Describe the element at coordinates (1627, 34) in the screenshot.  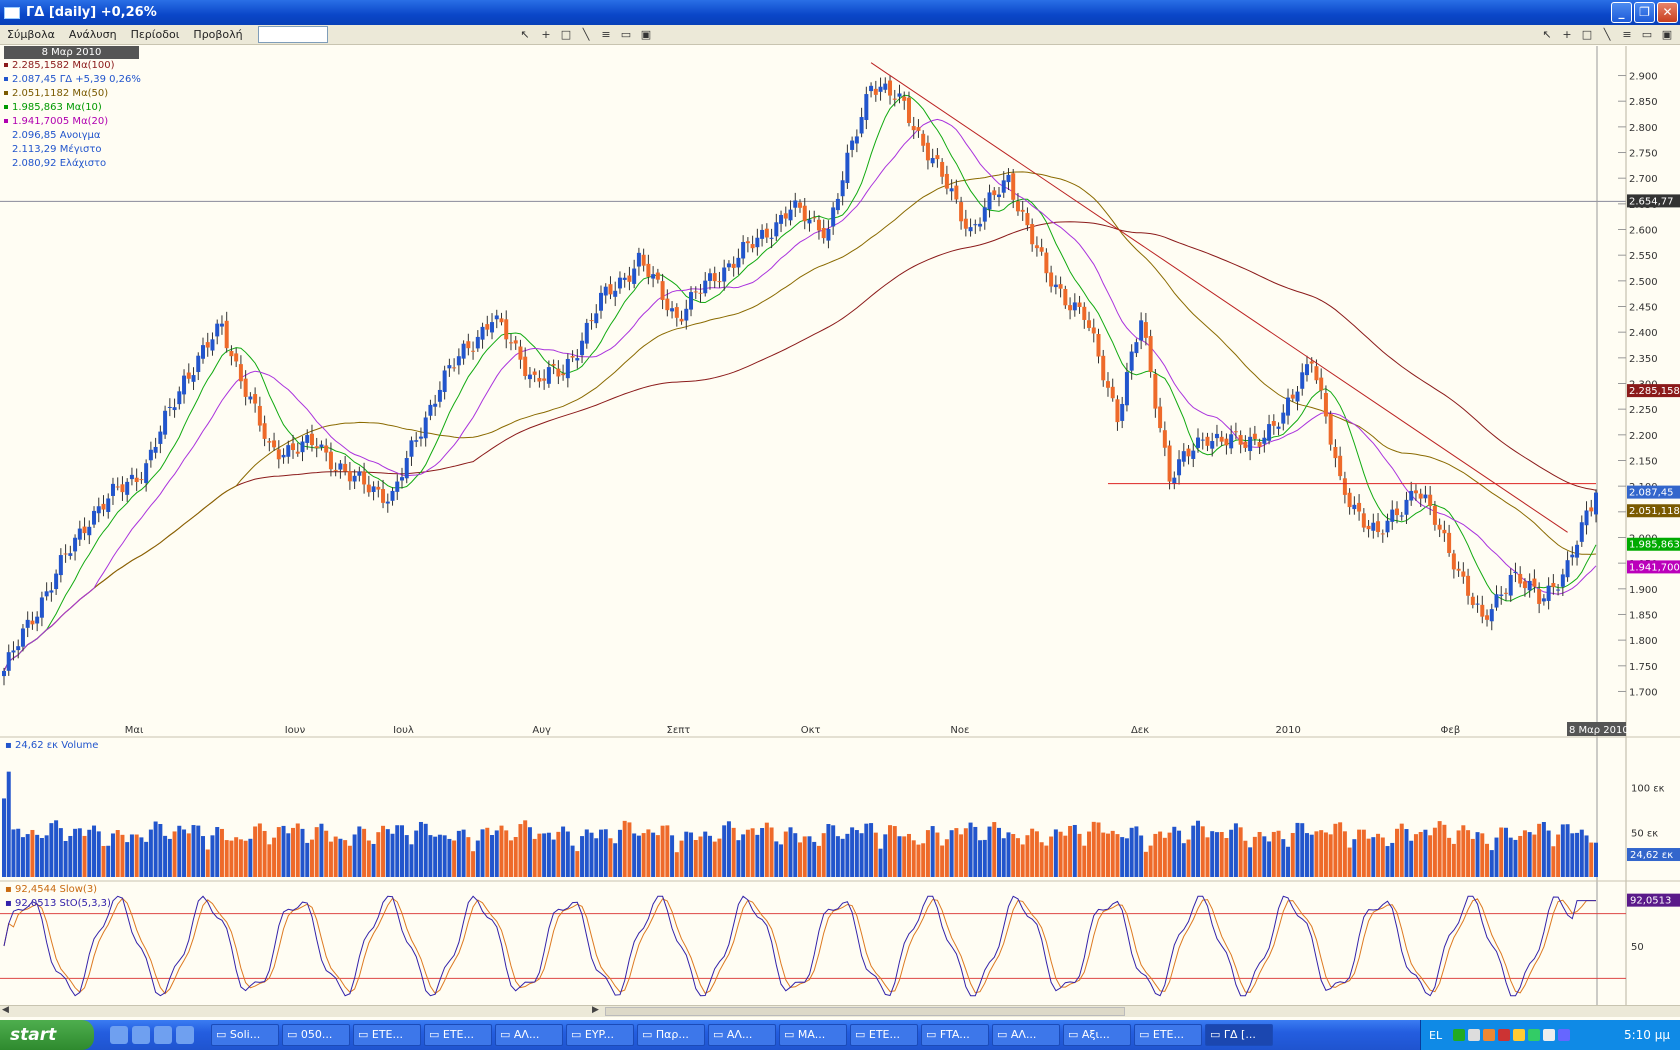
I see `channel-tool-icon-2: ≡` at that location.